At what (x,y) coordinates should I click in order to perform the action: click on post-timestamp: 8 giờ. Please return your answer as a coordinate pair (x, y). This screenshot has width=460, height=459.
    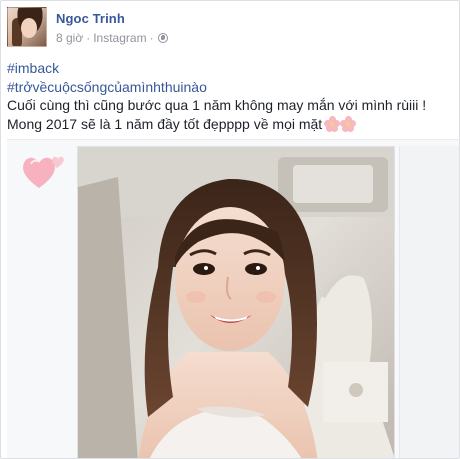
    Looking at the image, I should click on (69, 38).